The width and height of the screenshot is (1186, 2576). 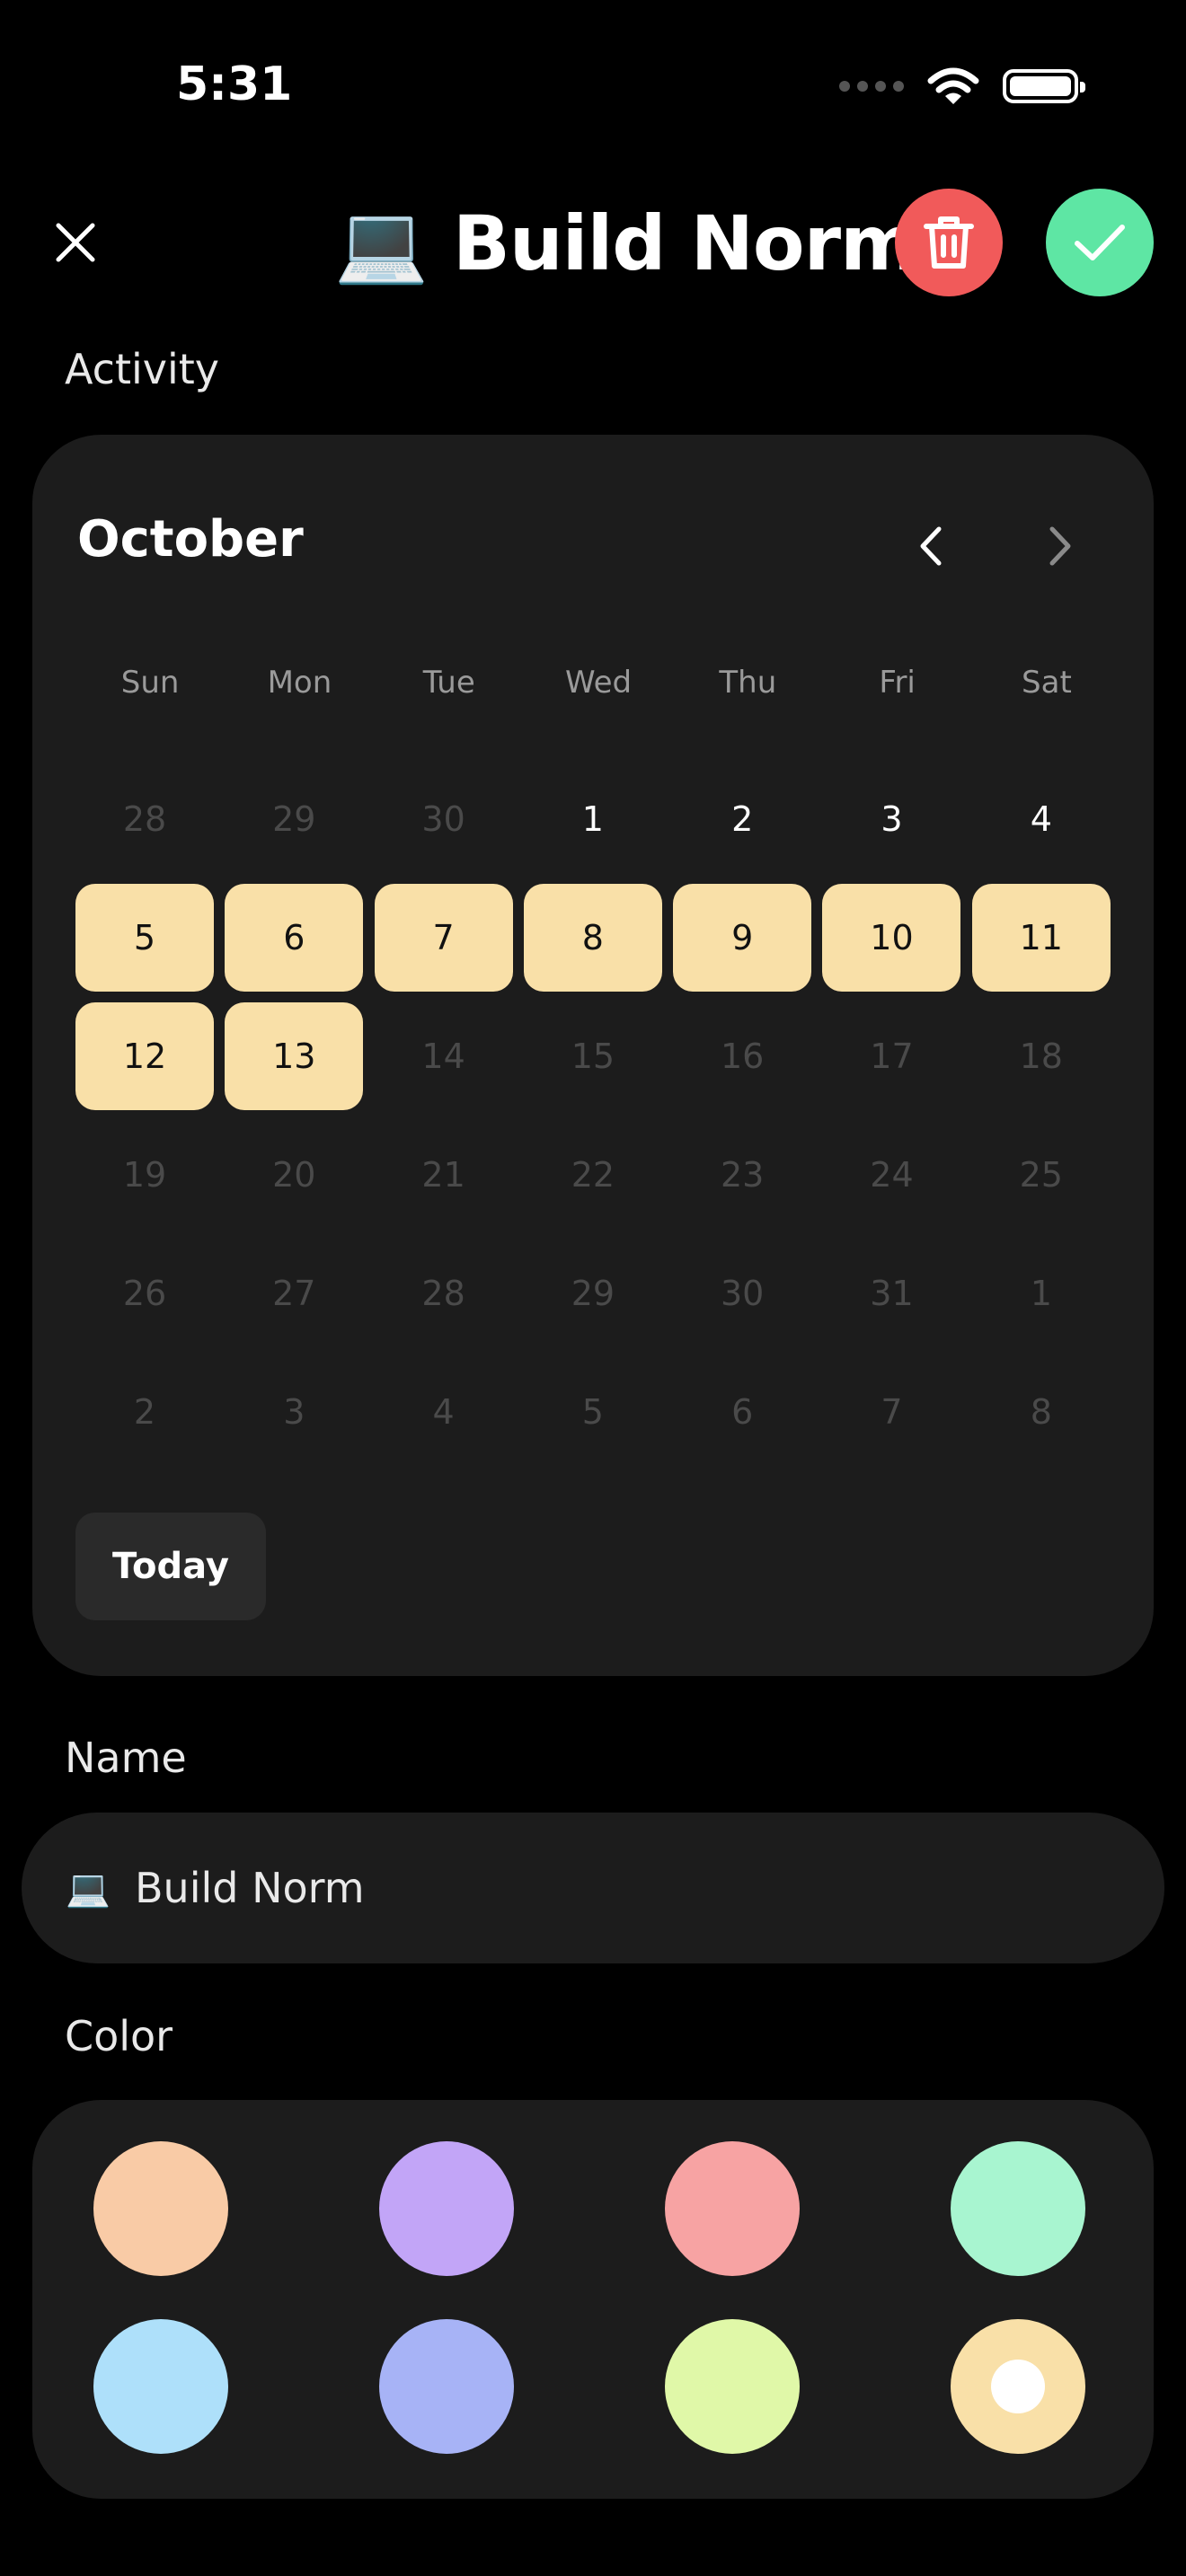 What do you see at coordinates (742, 938) in the screenshot?
I see `calendar-day-completed: 9` at bounding box center [742, 938].